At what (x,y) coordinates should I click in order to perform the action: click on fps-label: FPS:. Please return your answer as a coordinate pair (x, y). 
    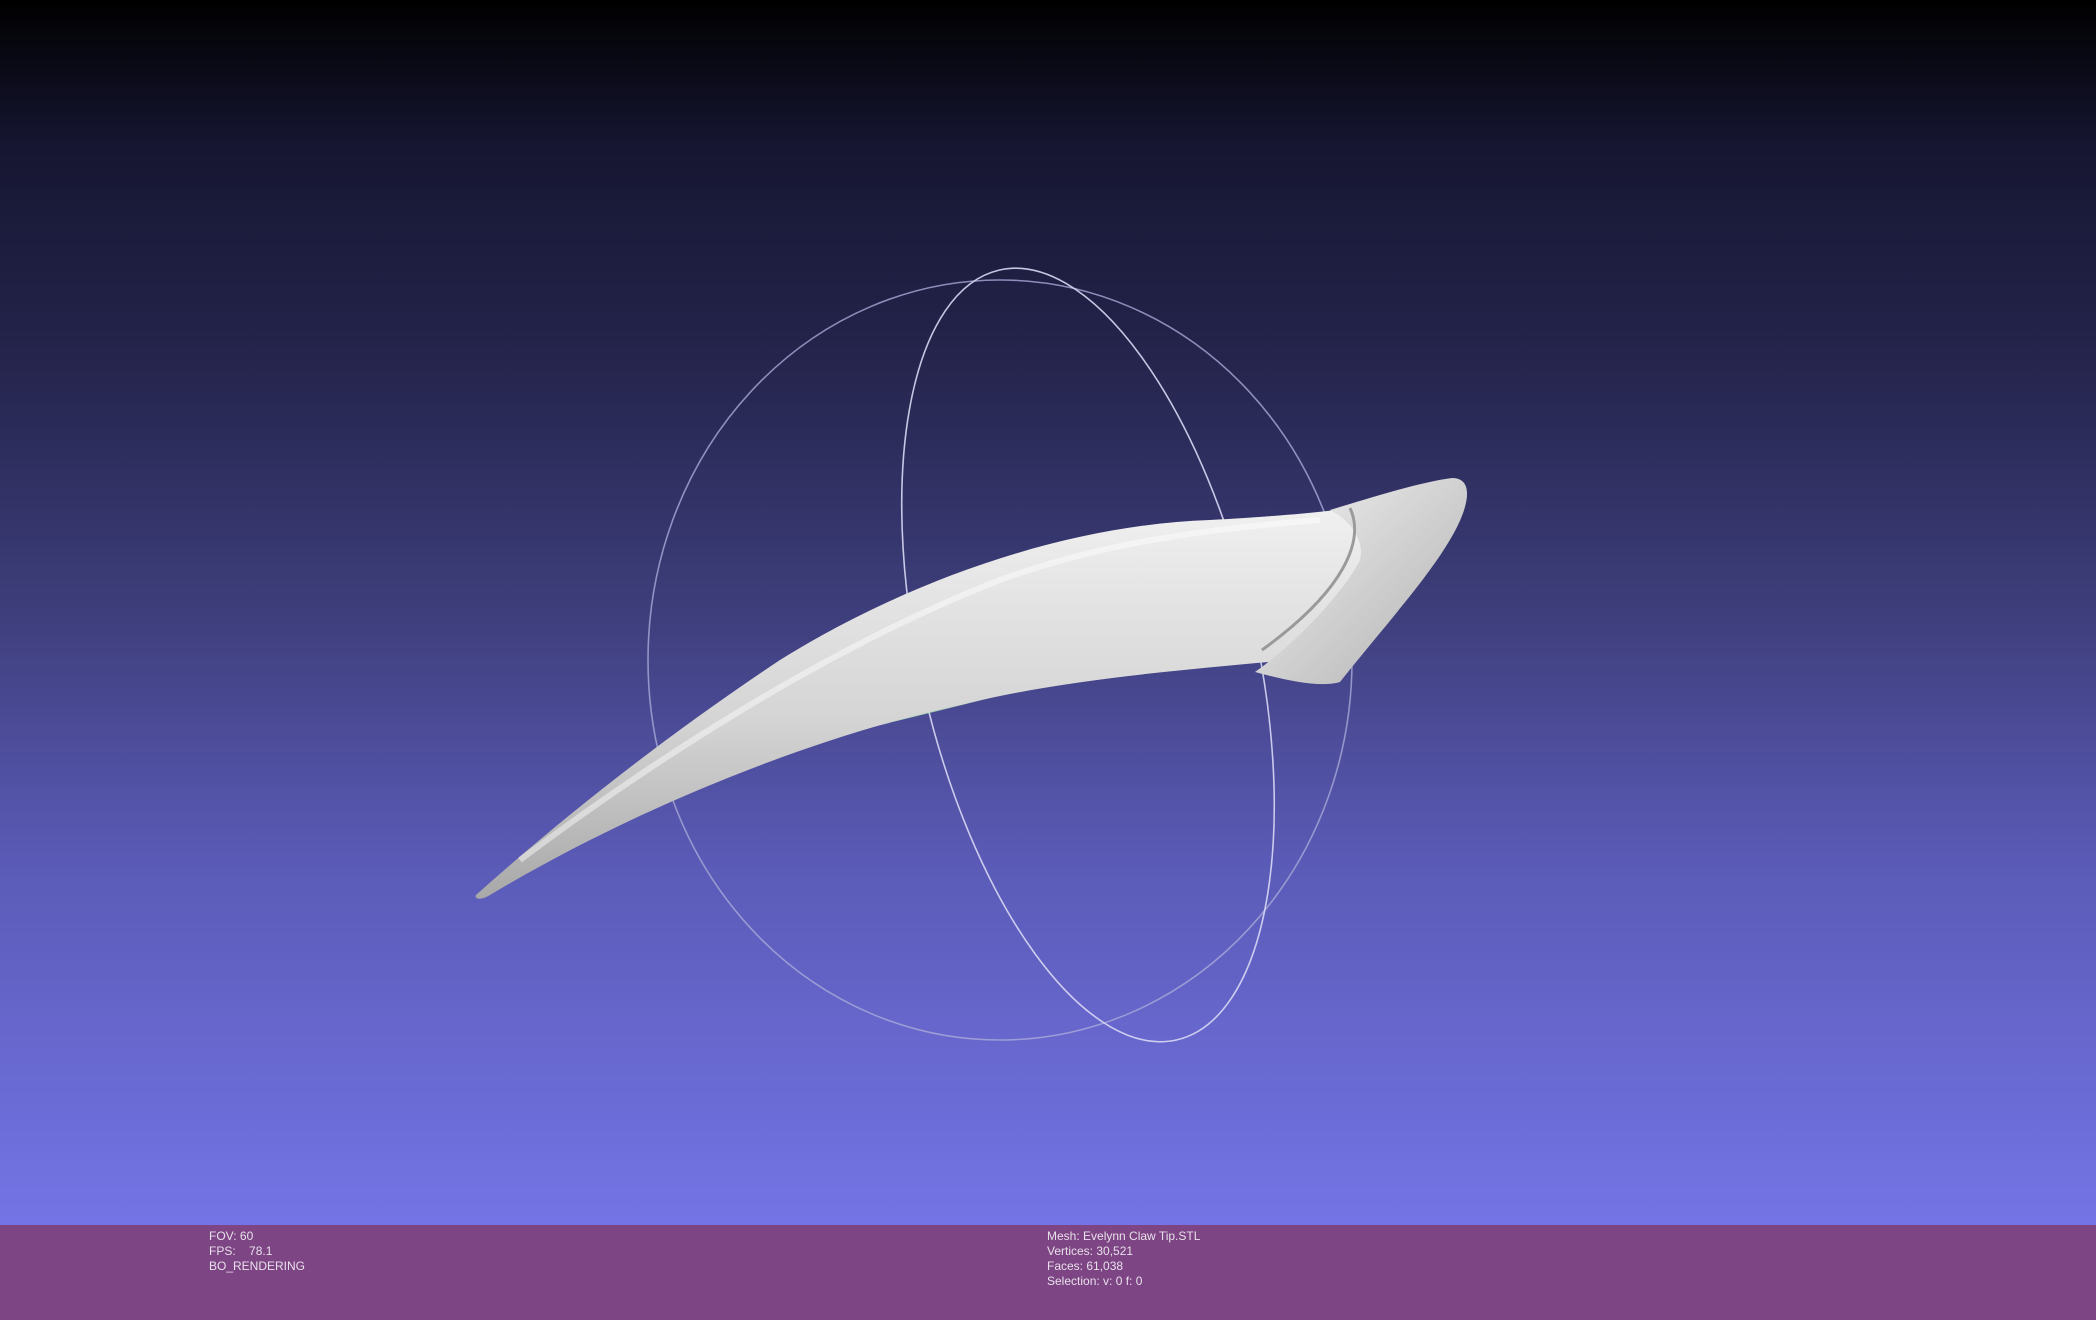
    Looking at the image, I should click on (222, 1251).